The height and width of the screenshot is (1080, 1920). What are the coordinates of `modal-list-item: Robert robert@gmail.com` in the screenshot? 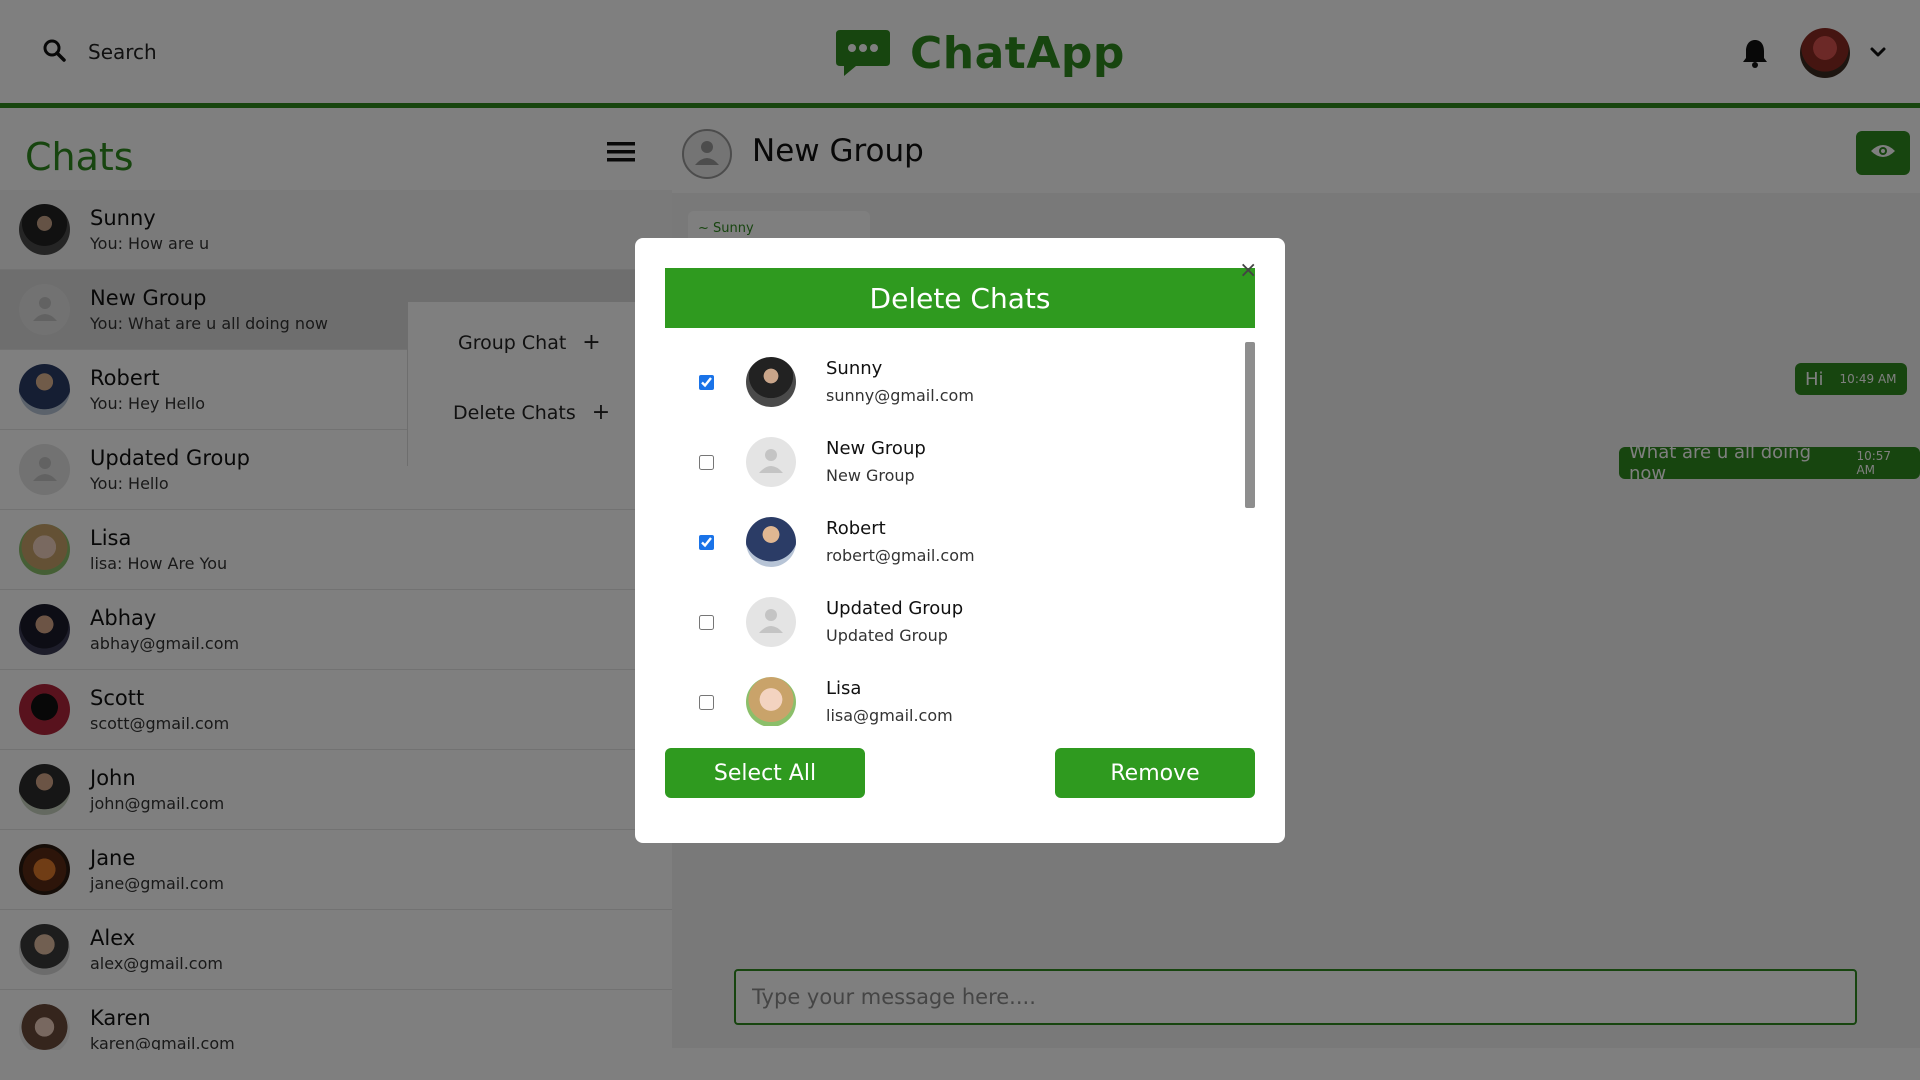 It's located at (945, 542).